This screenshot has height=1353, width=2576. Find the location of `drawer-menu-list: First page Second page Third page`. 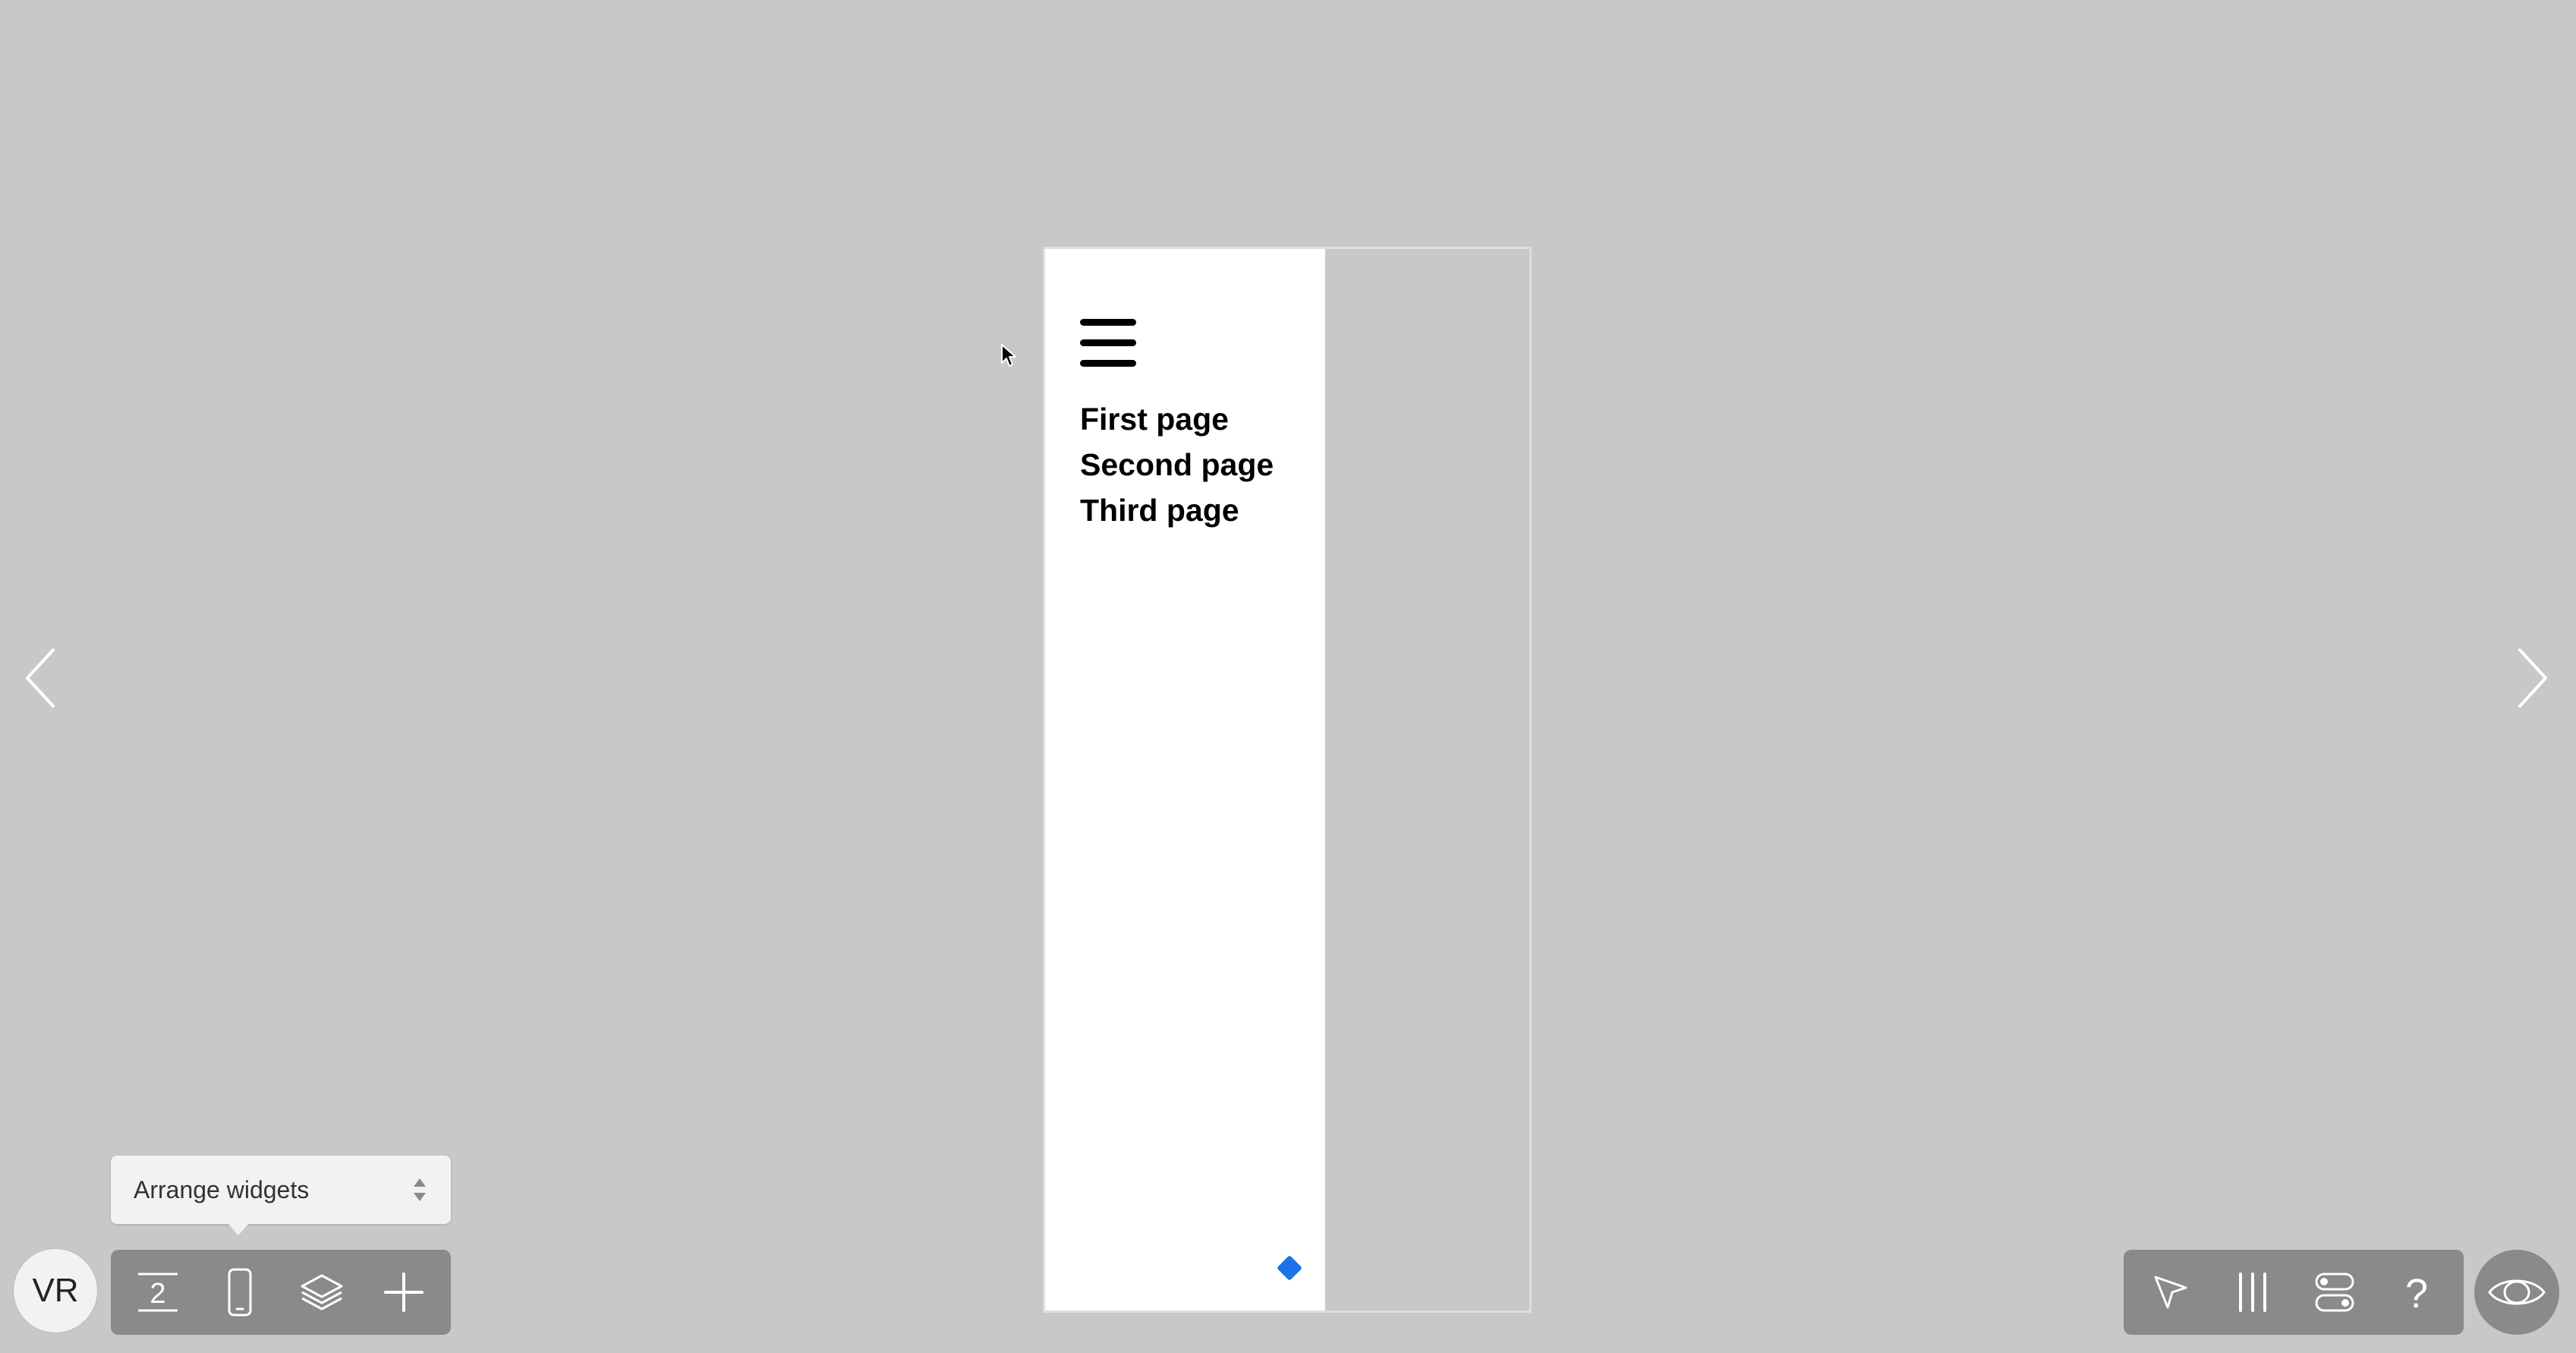

drawer-menu-list: First page Second page Third page is located at coordinates (1177, 464).